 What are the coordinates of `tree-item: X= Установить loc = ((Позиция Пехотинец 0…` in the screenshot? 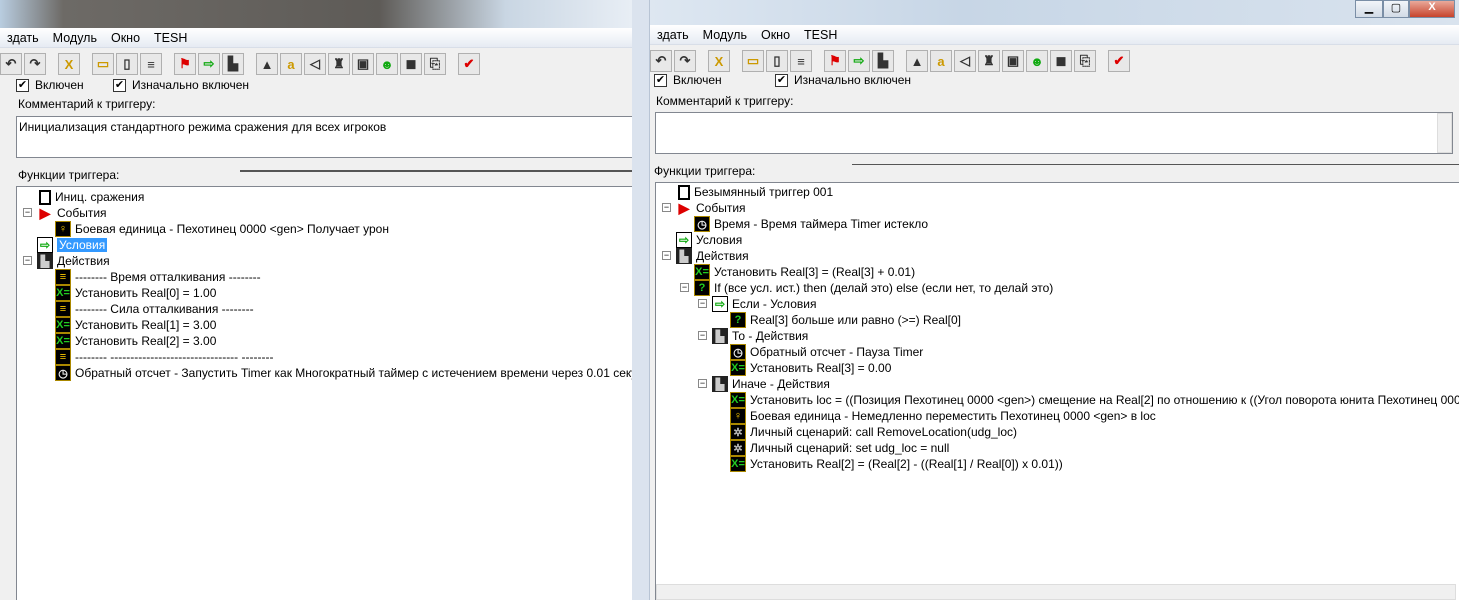 It's located at (1094, 400).